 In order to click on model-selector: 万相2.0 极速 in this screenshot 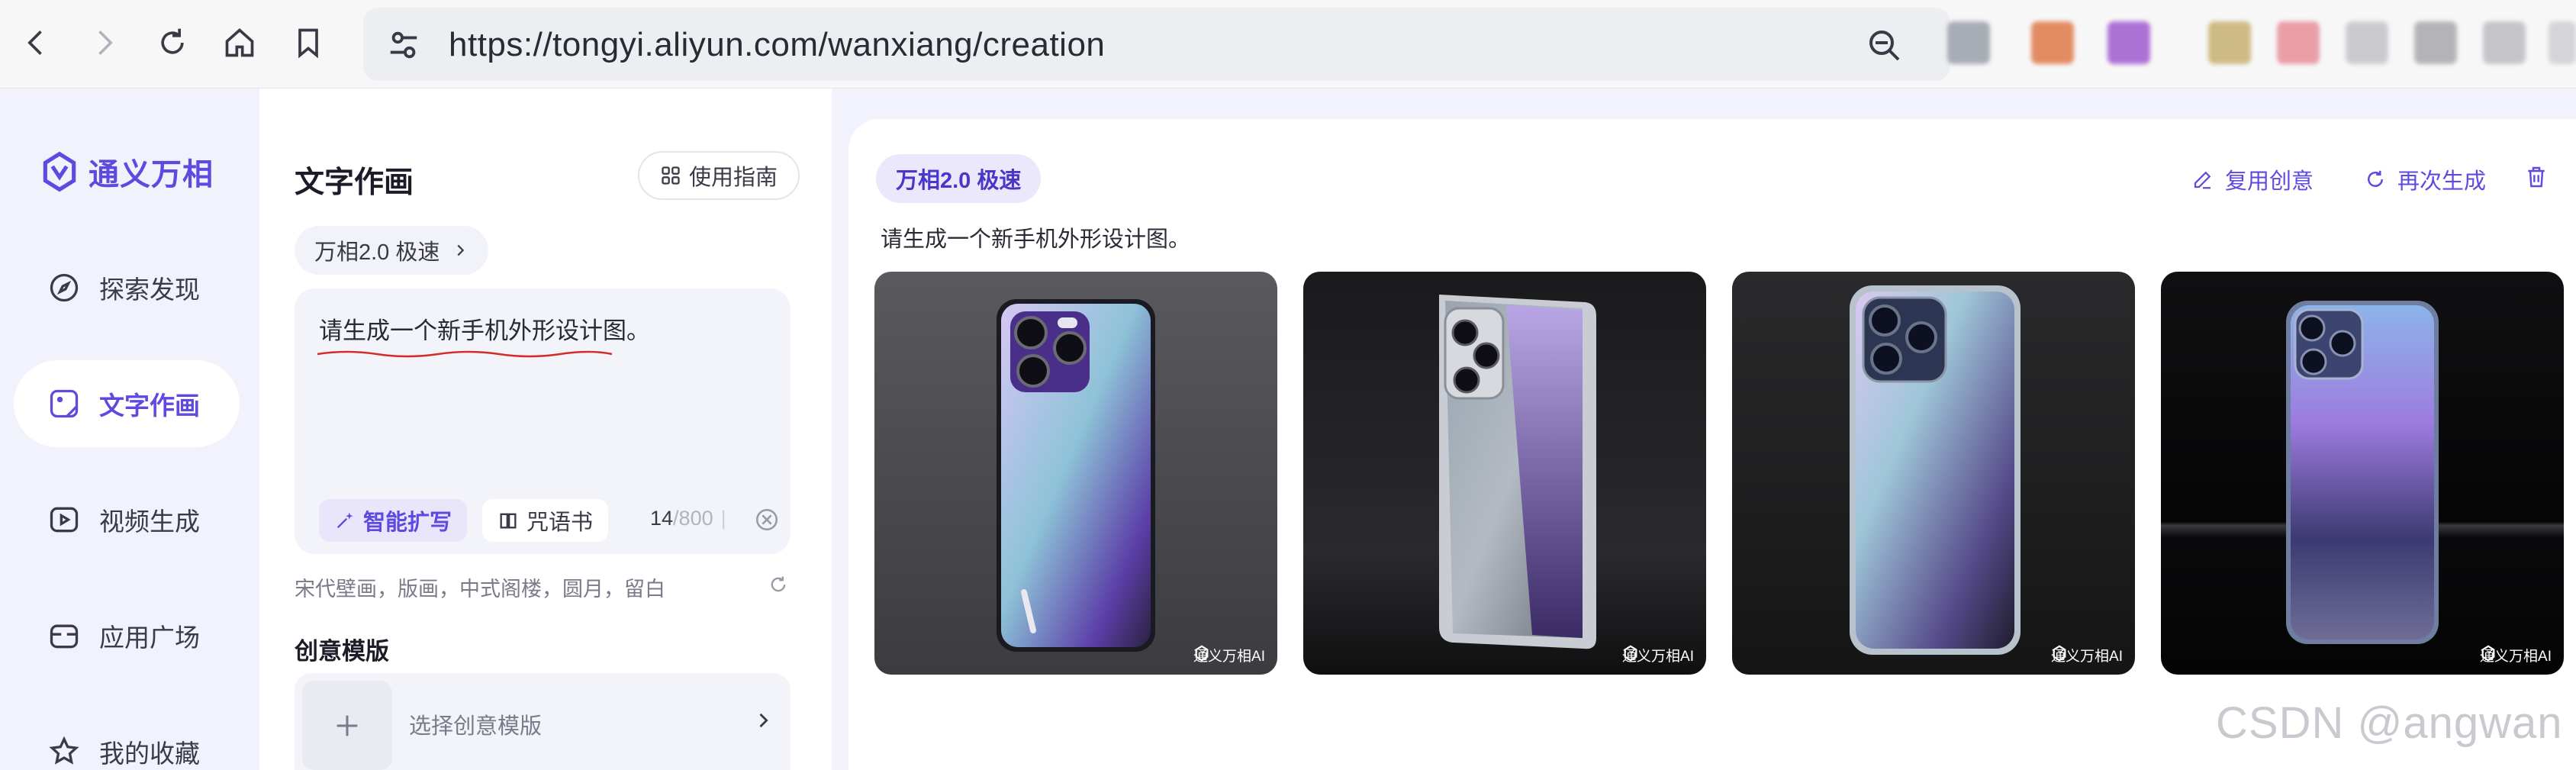, I will do `click(392, 251)`.